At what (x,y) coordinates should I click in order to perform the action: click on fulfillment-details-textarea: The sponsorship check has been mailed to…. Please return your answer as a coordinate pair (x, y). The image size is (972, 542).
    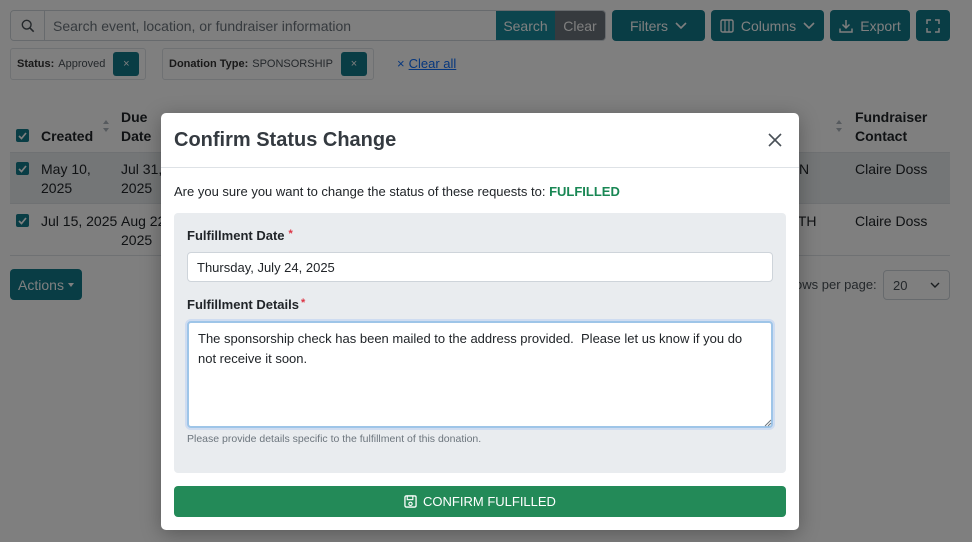
    Looking at the image, I should click on (480, 374).